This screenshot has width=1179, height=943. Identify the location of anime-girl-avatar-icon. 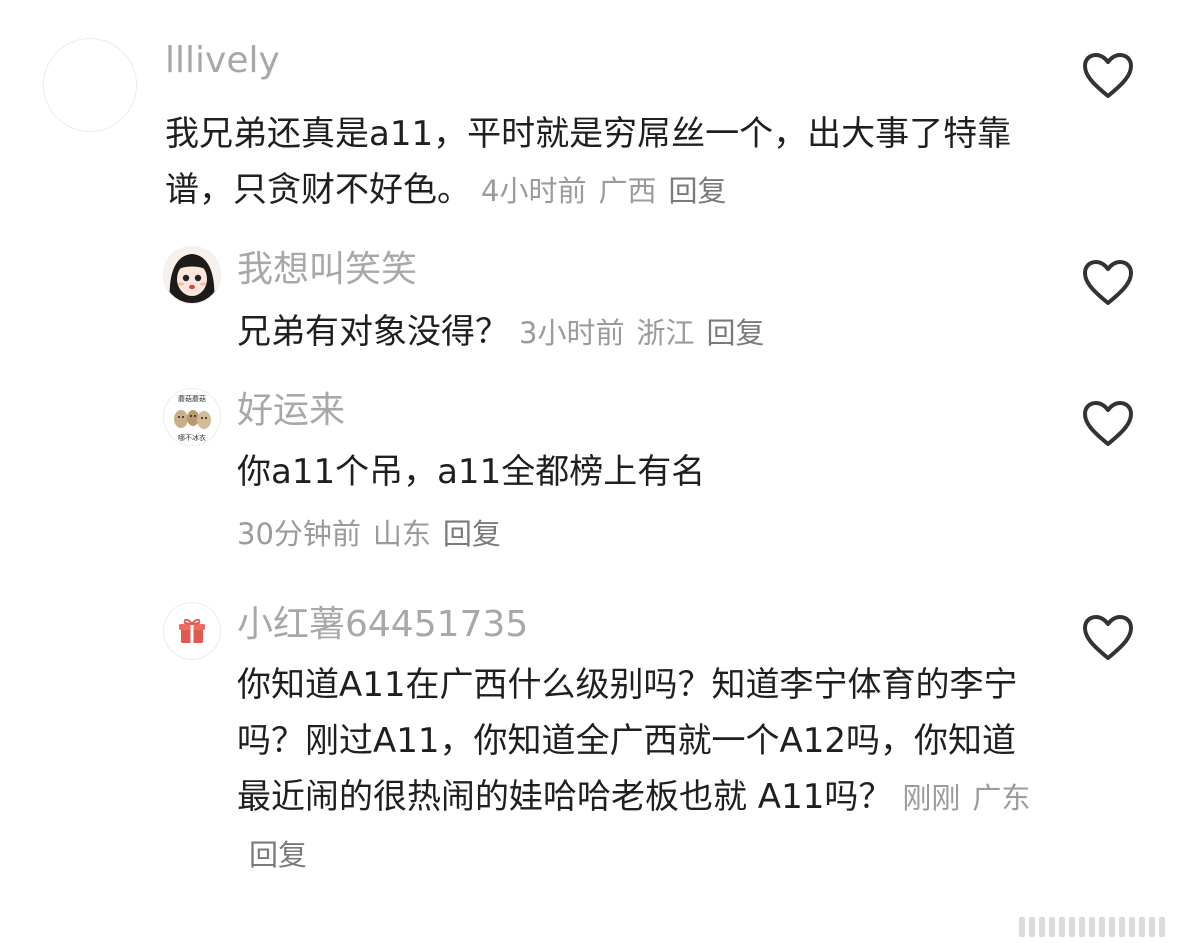
(192, 275).